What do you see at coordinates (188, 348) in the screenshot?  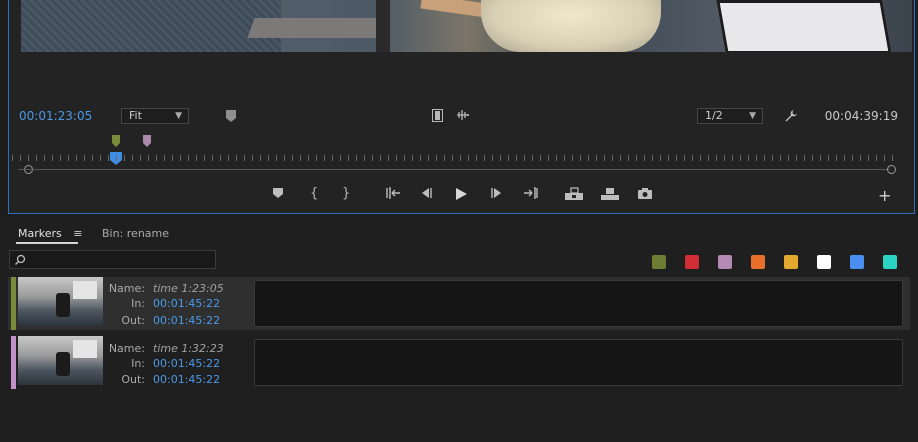 I see `marker-name: time 1:32:23` at bounding box center [188, 348].